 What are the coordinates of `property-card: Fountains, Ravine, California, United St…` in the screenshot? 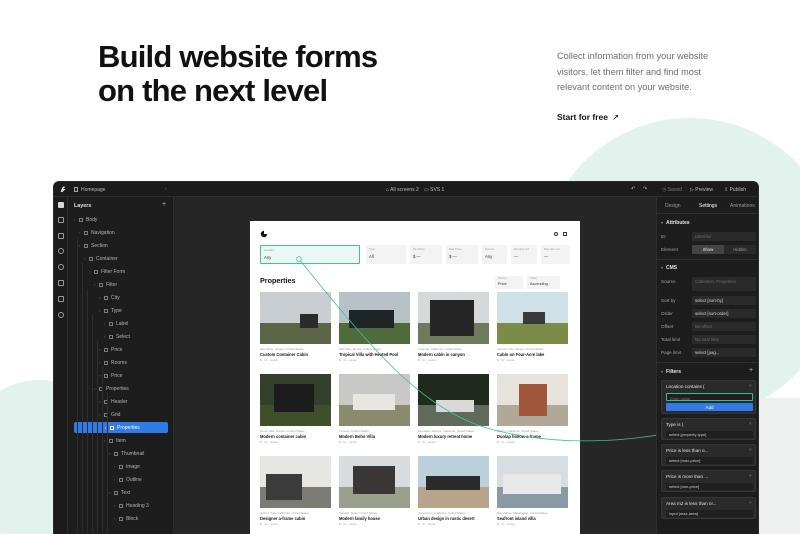 It's located at (453, 409).